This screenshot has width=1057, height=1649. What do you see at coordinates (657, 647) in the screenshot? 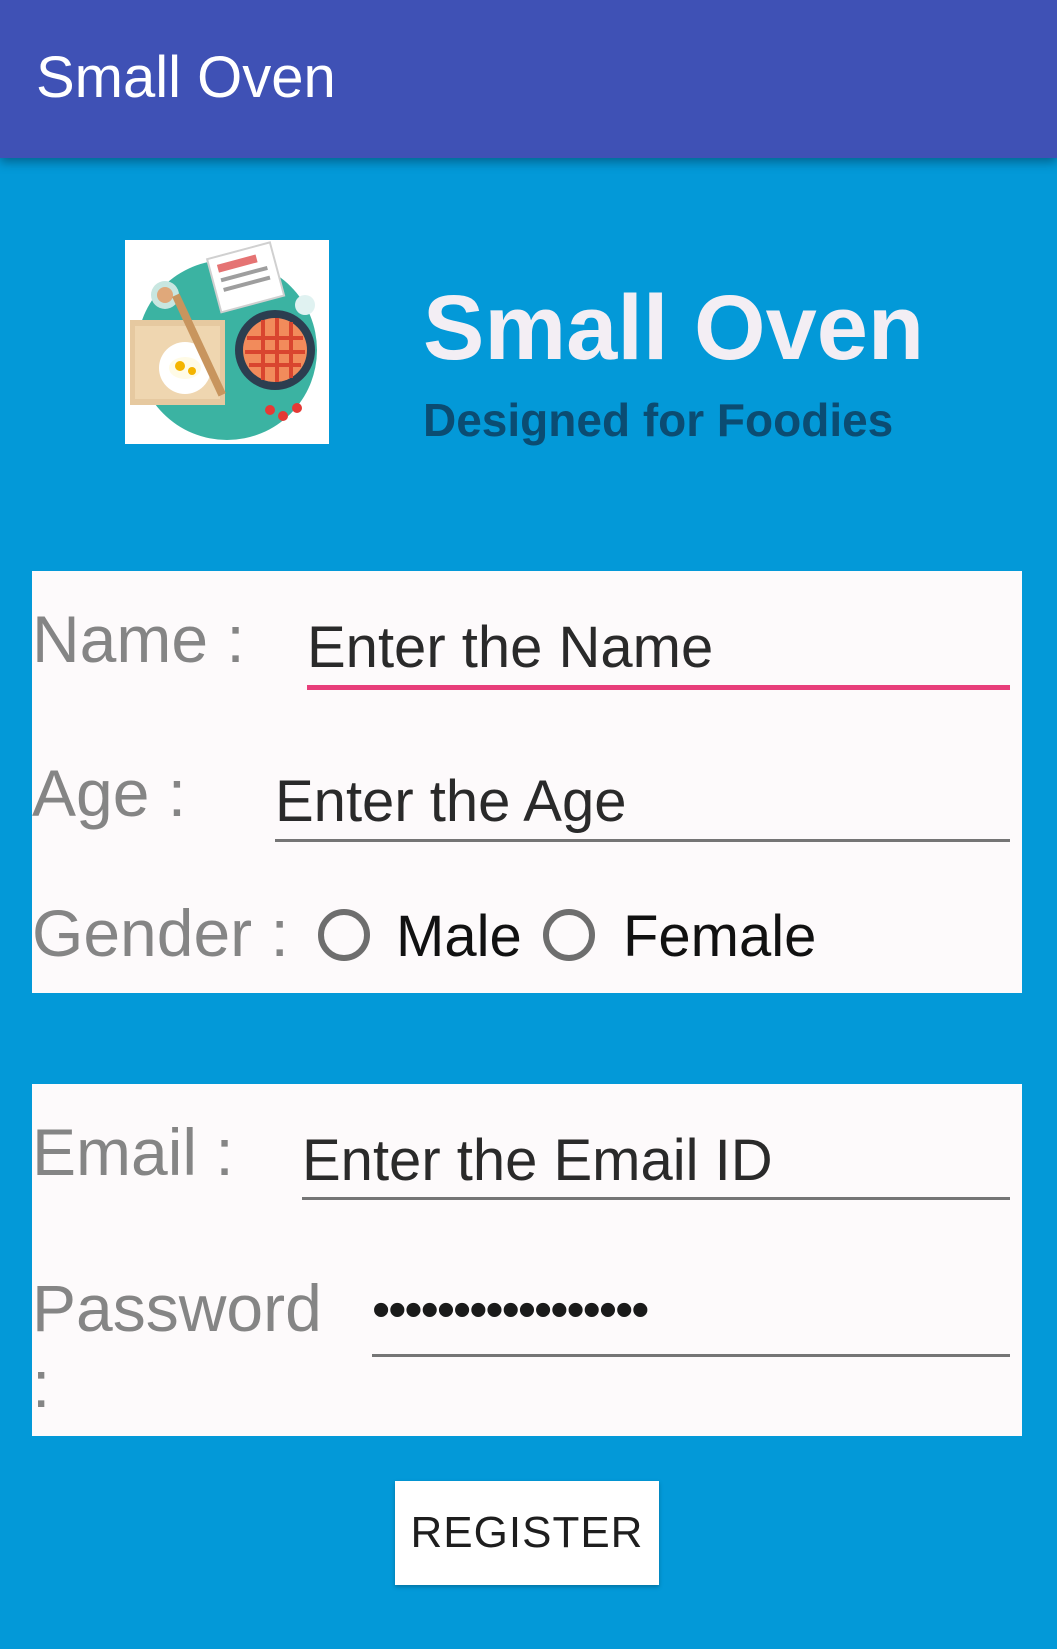
I see `name-input` at bounding box center [657, 647].